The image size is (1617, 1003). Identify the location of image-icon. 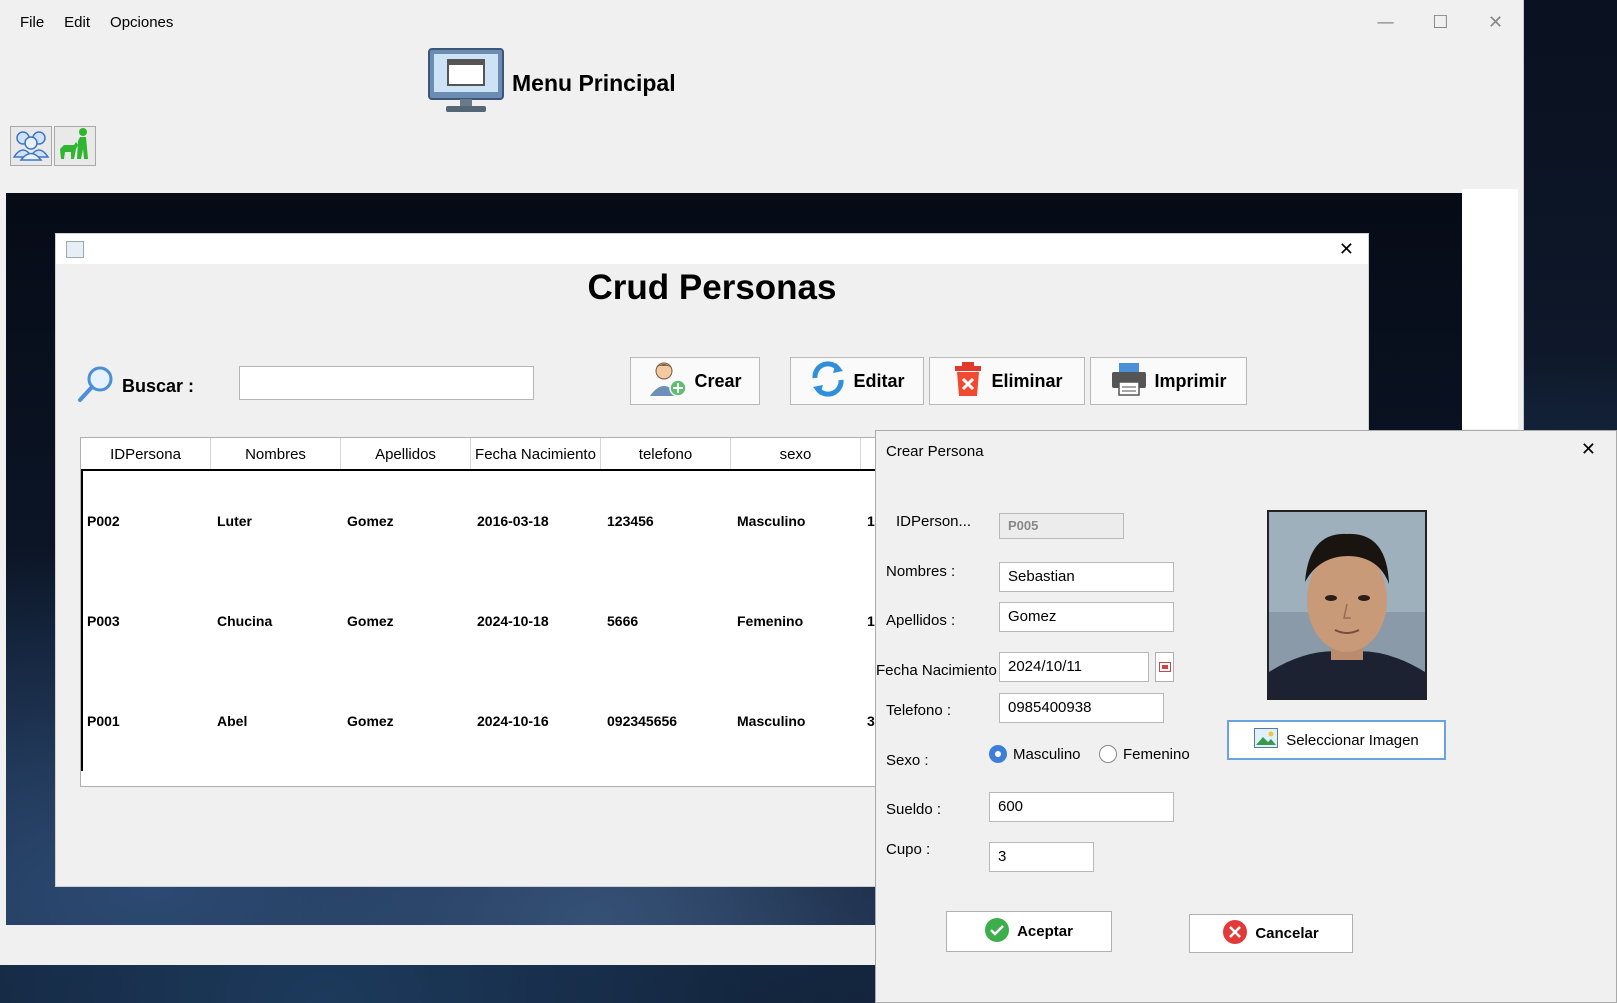
(1266, 740).